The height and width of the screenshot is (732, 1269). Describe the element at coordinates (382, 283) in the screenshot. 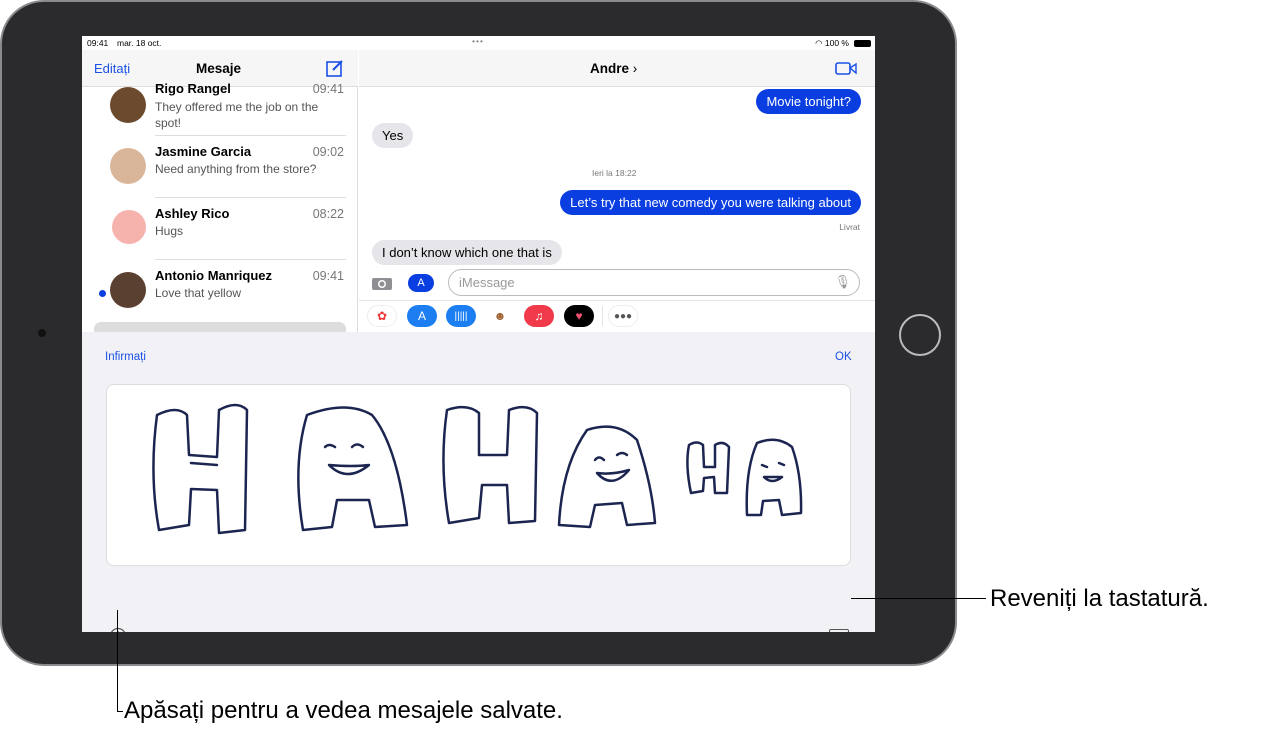

I see `camera-icon` at that location.